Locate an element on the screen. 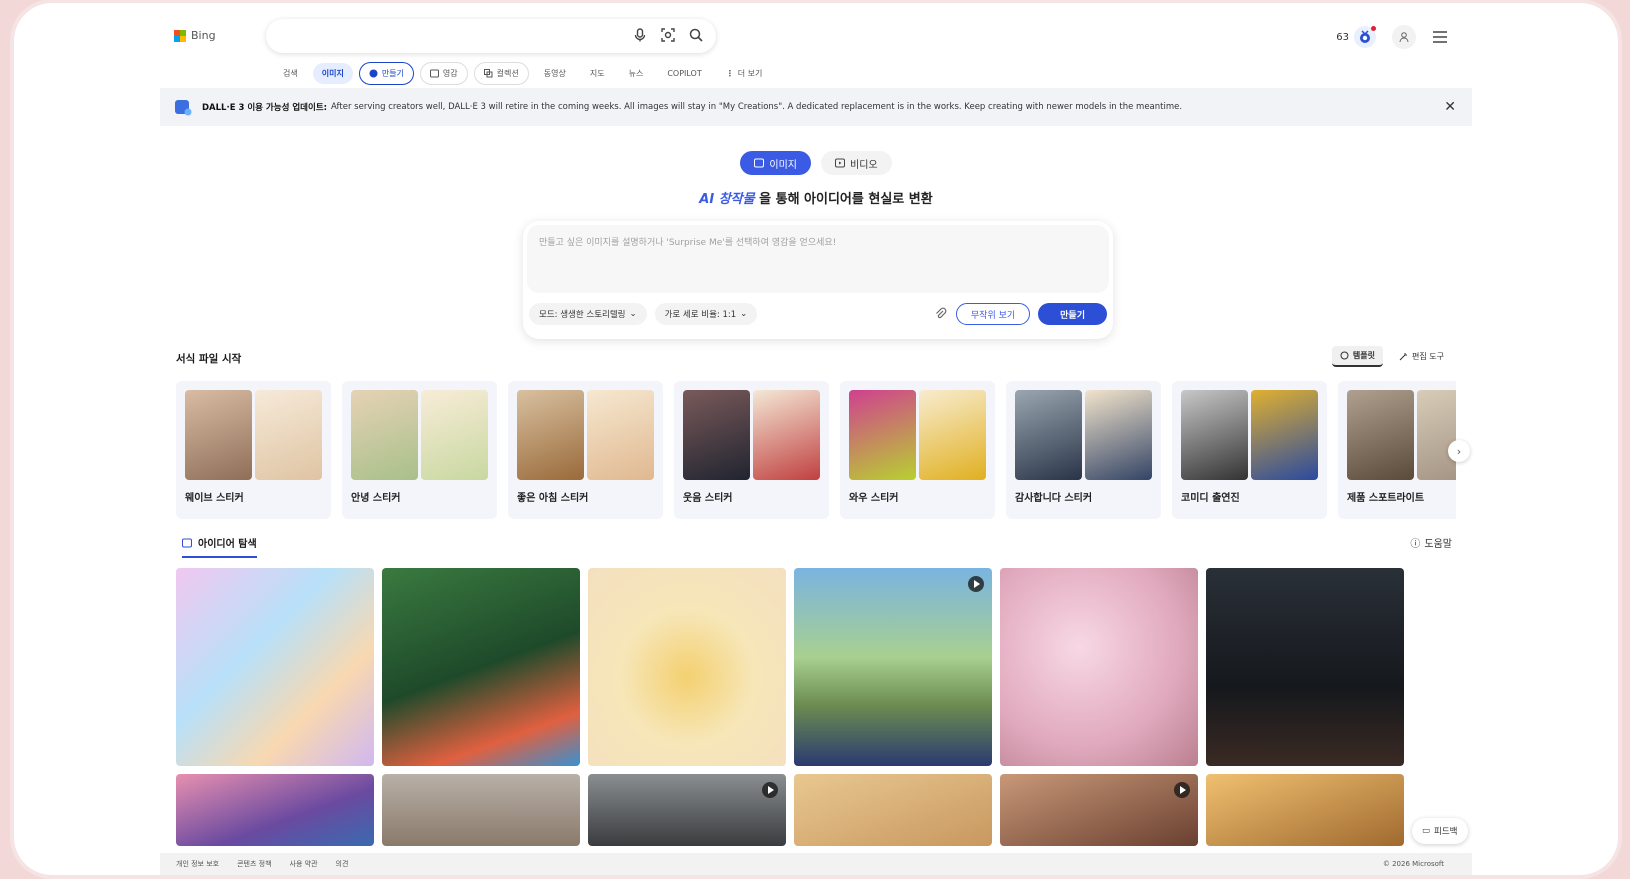 Image resolution: width=1630 pixels, height=879 pixels. tab-edit-tools: 편집 도구 is located at coordinates (1421, 356).